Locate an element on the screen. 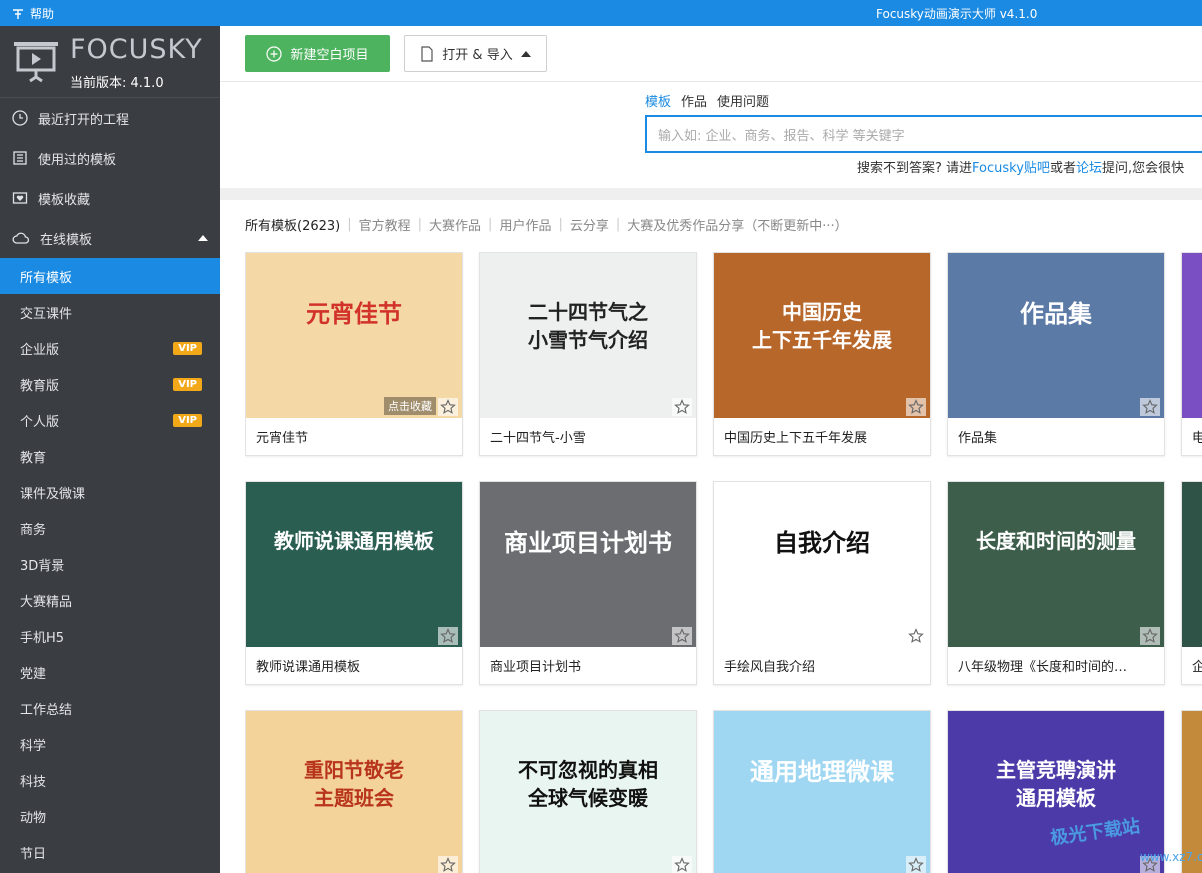 This screenshot has height=873, width=1202. sidebar-category-item: 手机H5 is located at coordinates (110, 636).